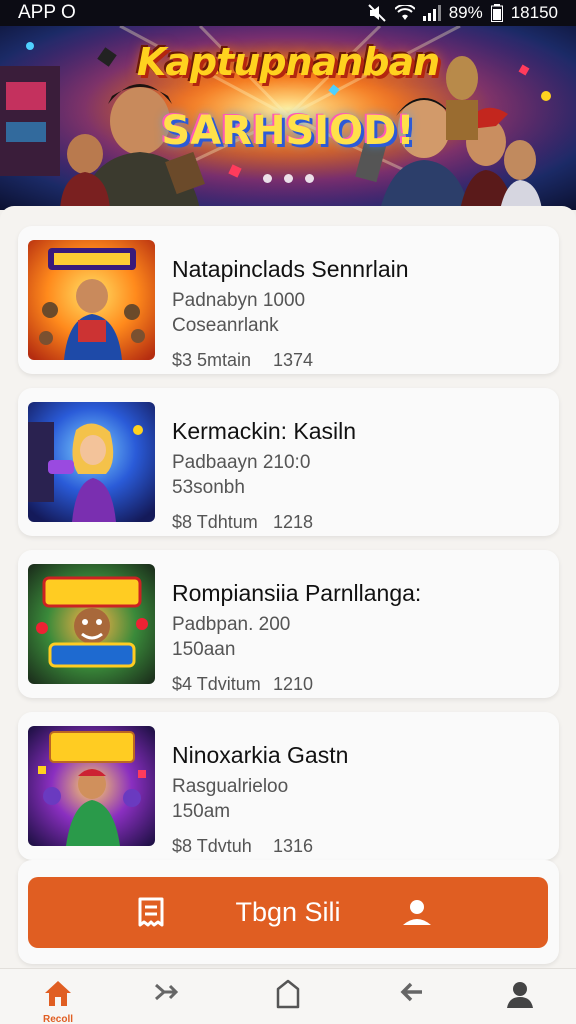 Image resolution: width=576 pixels, height=1024 pixels. I want to click on card-title: Kermackin: Kasiln, so click(264, 431).